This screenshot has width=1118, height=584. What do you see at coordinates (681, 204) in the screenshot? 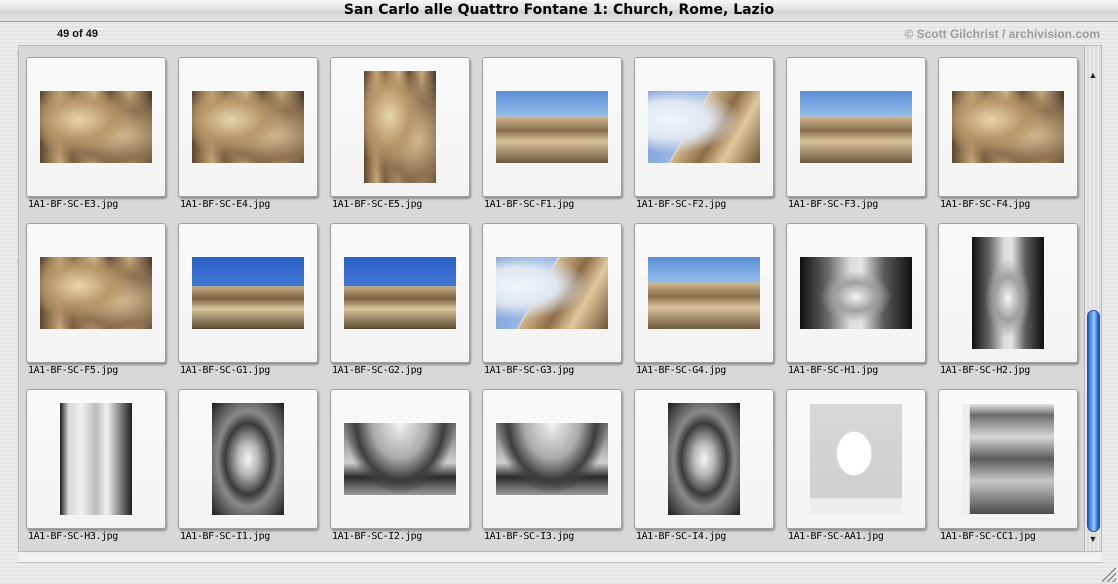
I see `thumbnail-filename: 1A1-BF-SC-F2.jpg` at bounding box center [681, 204].